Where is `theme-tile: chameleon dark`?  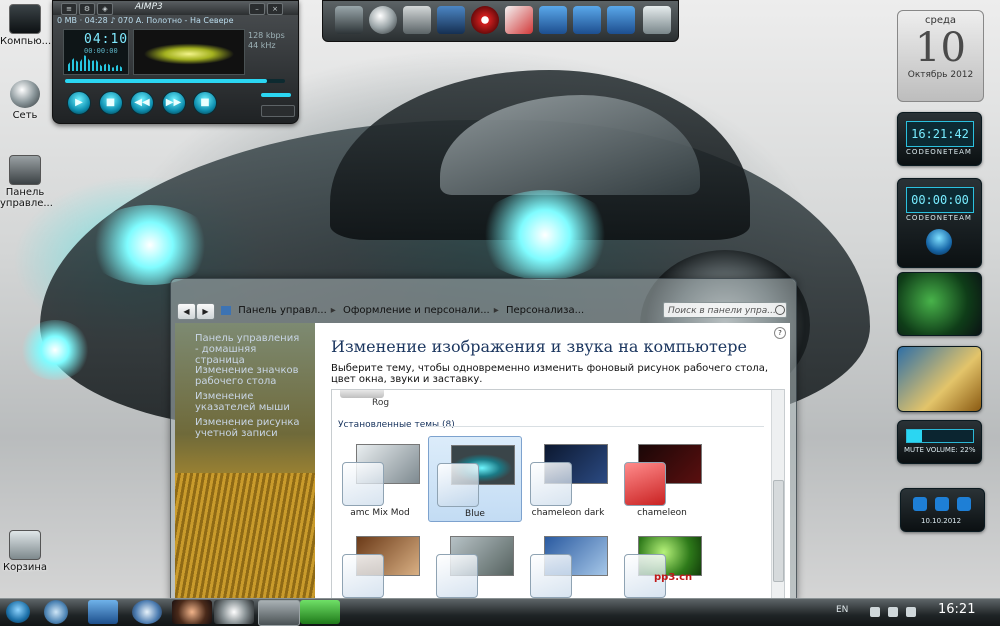
theme-tile: chameleon dark is located at coordinates (568, 478).